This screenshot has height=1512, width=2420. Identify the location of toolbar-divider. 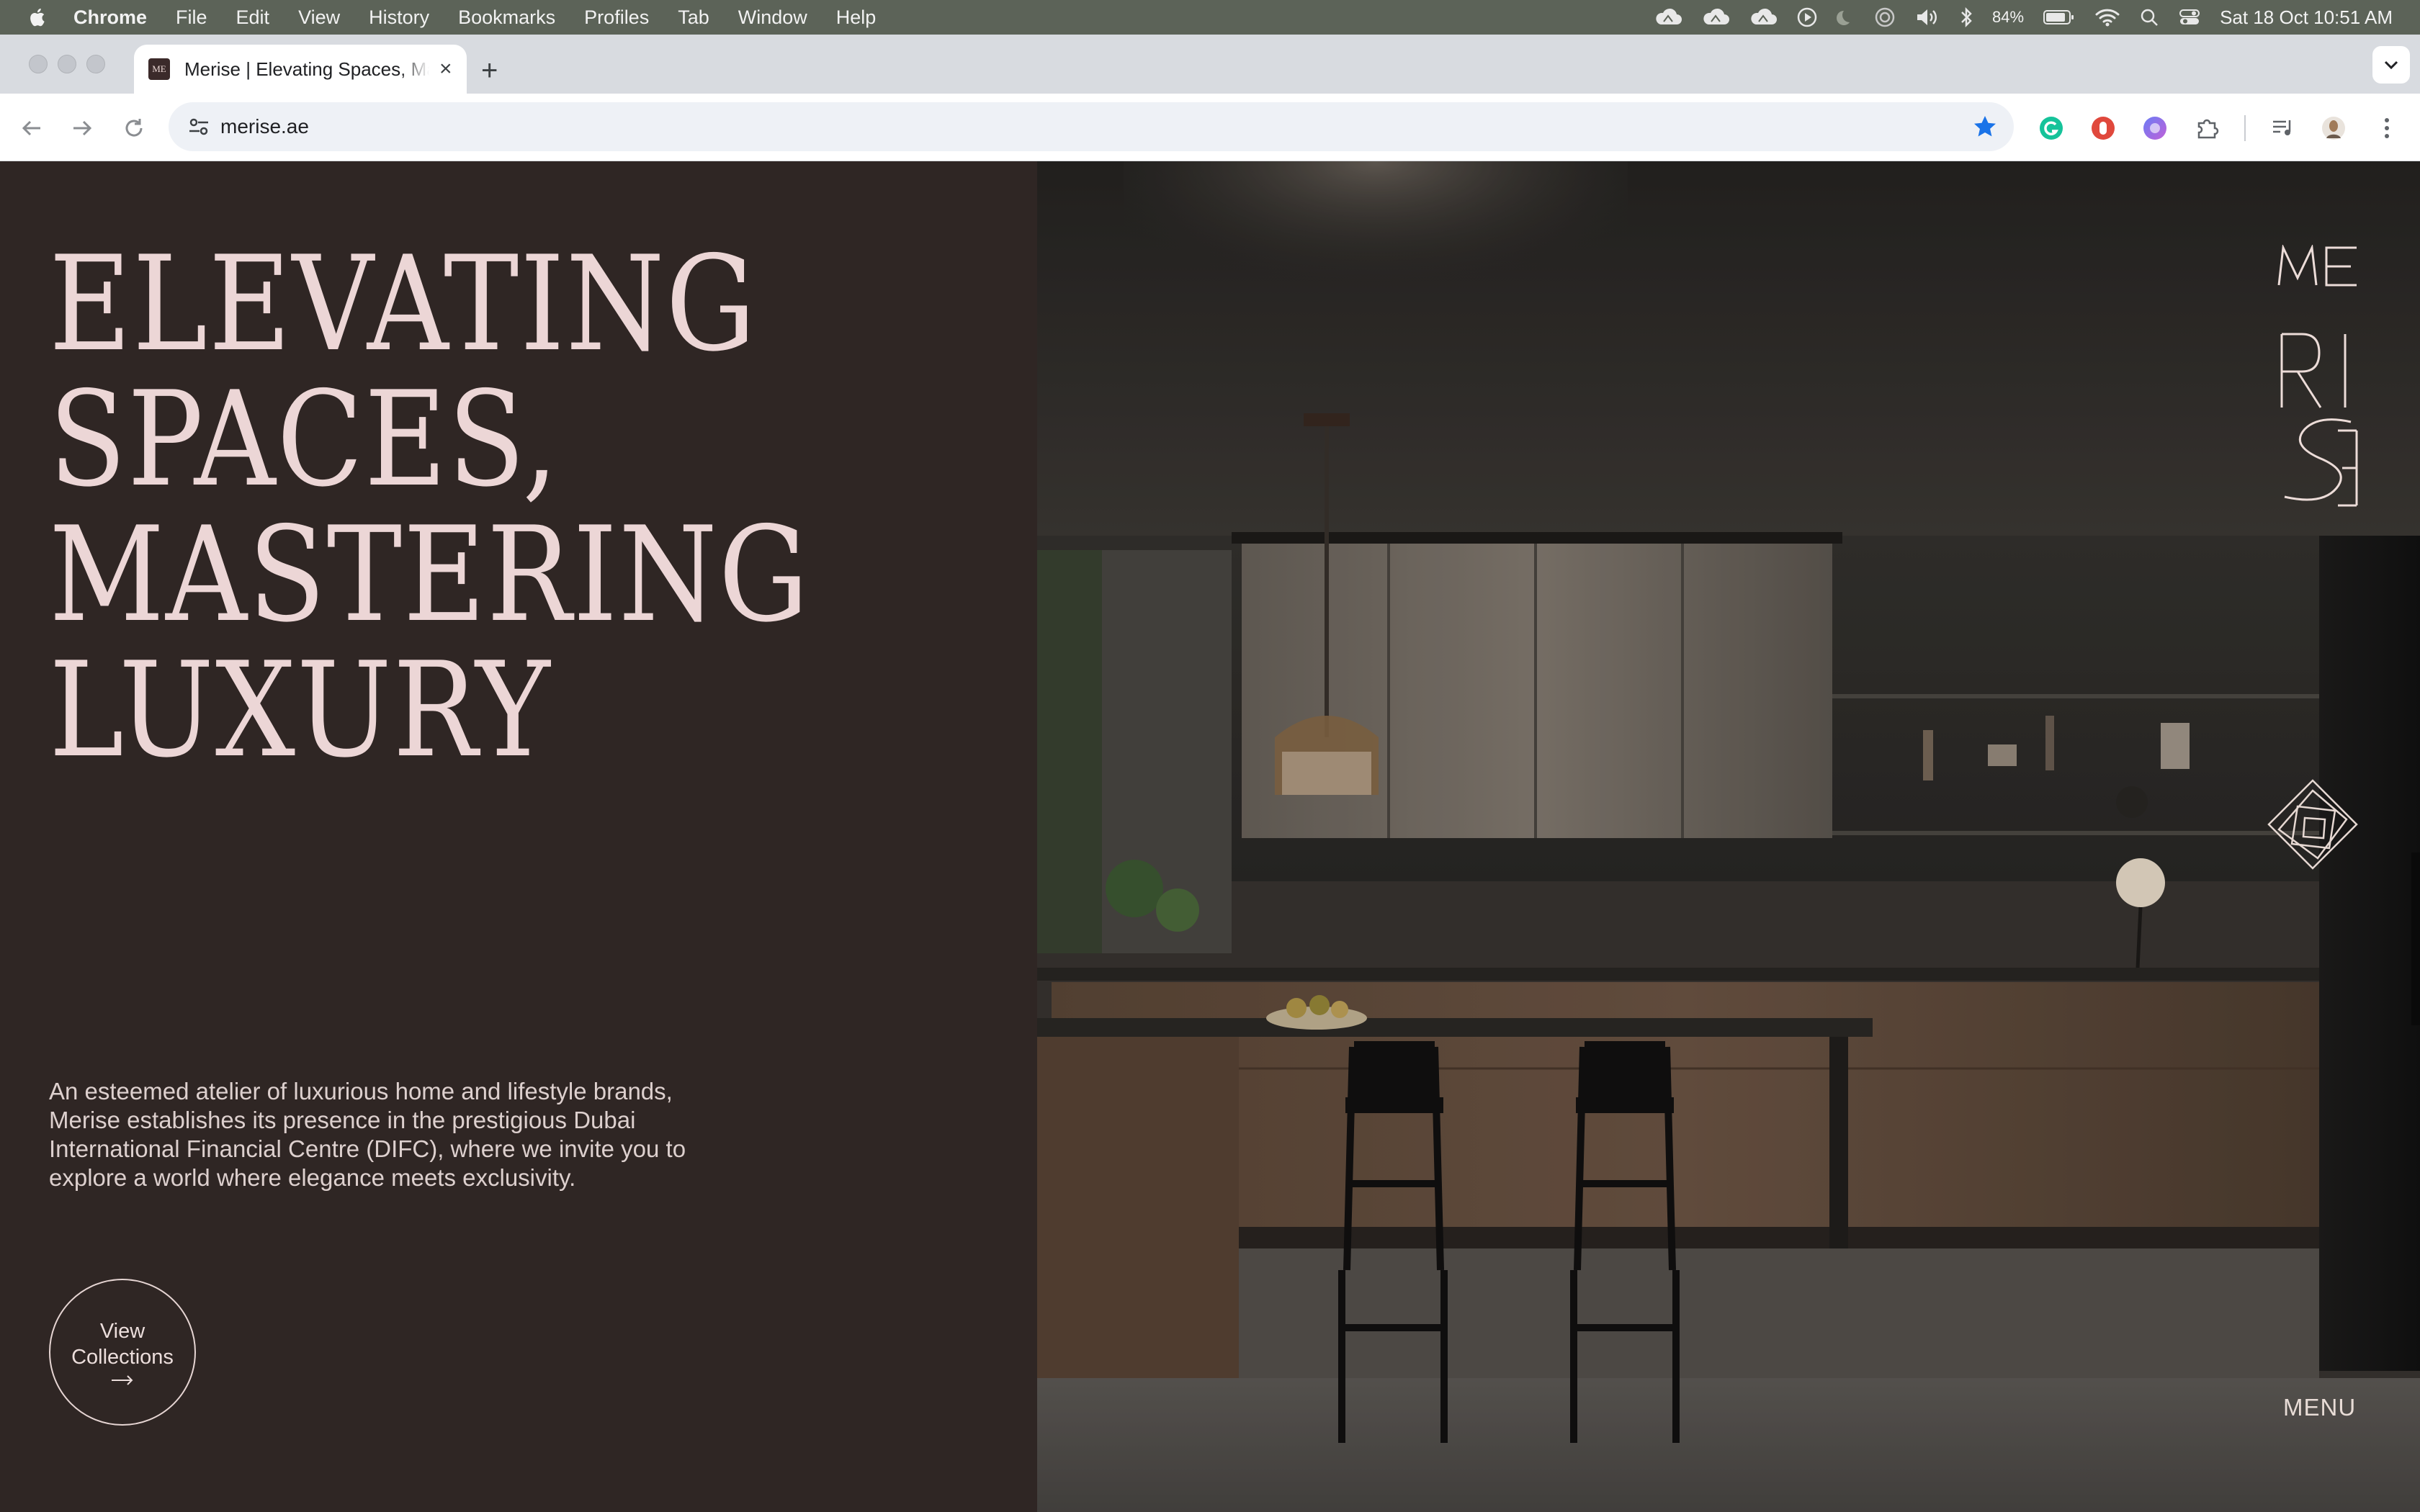
(2245, 128).